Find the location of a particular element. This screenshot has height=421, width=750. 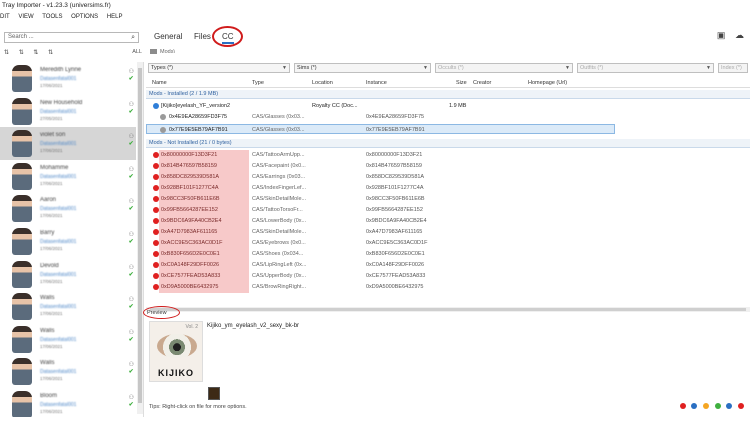

households-sort-icon: ⇅ is located at coordinates (21, 52).